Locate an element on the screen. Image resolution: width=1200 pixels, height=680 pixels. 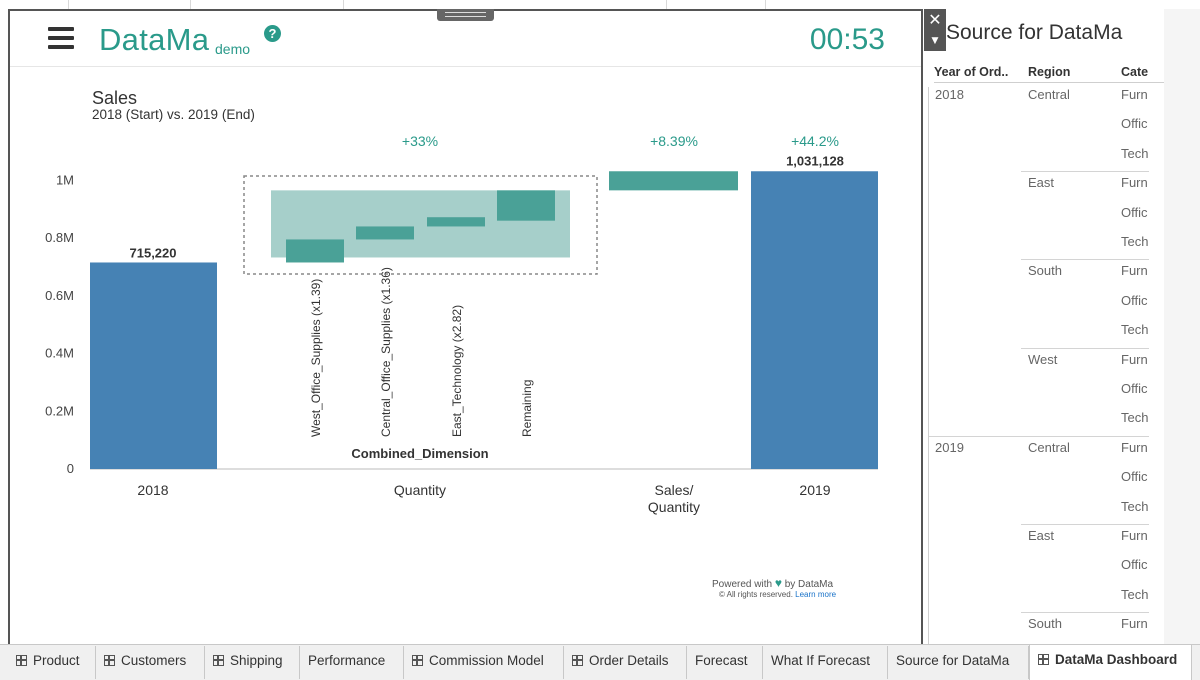
column-header-region: Region is located at coordinates (1049, 72).